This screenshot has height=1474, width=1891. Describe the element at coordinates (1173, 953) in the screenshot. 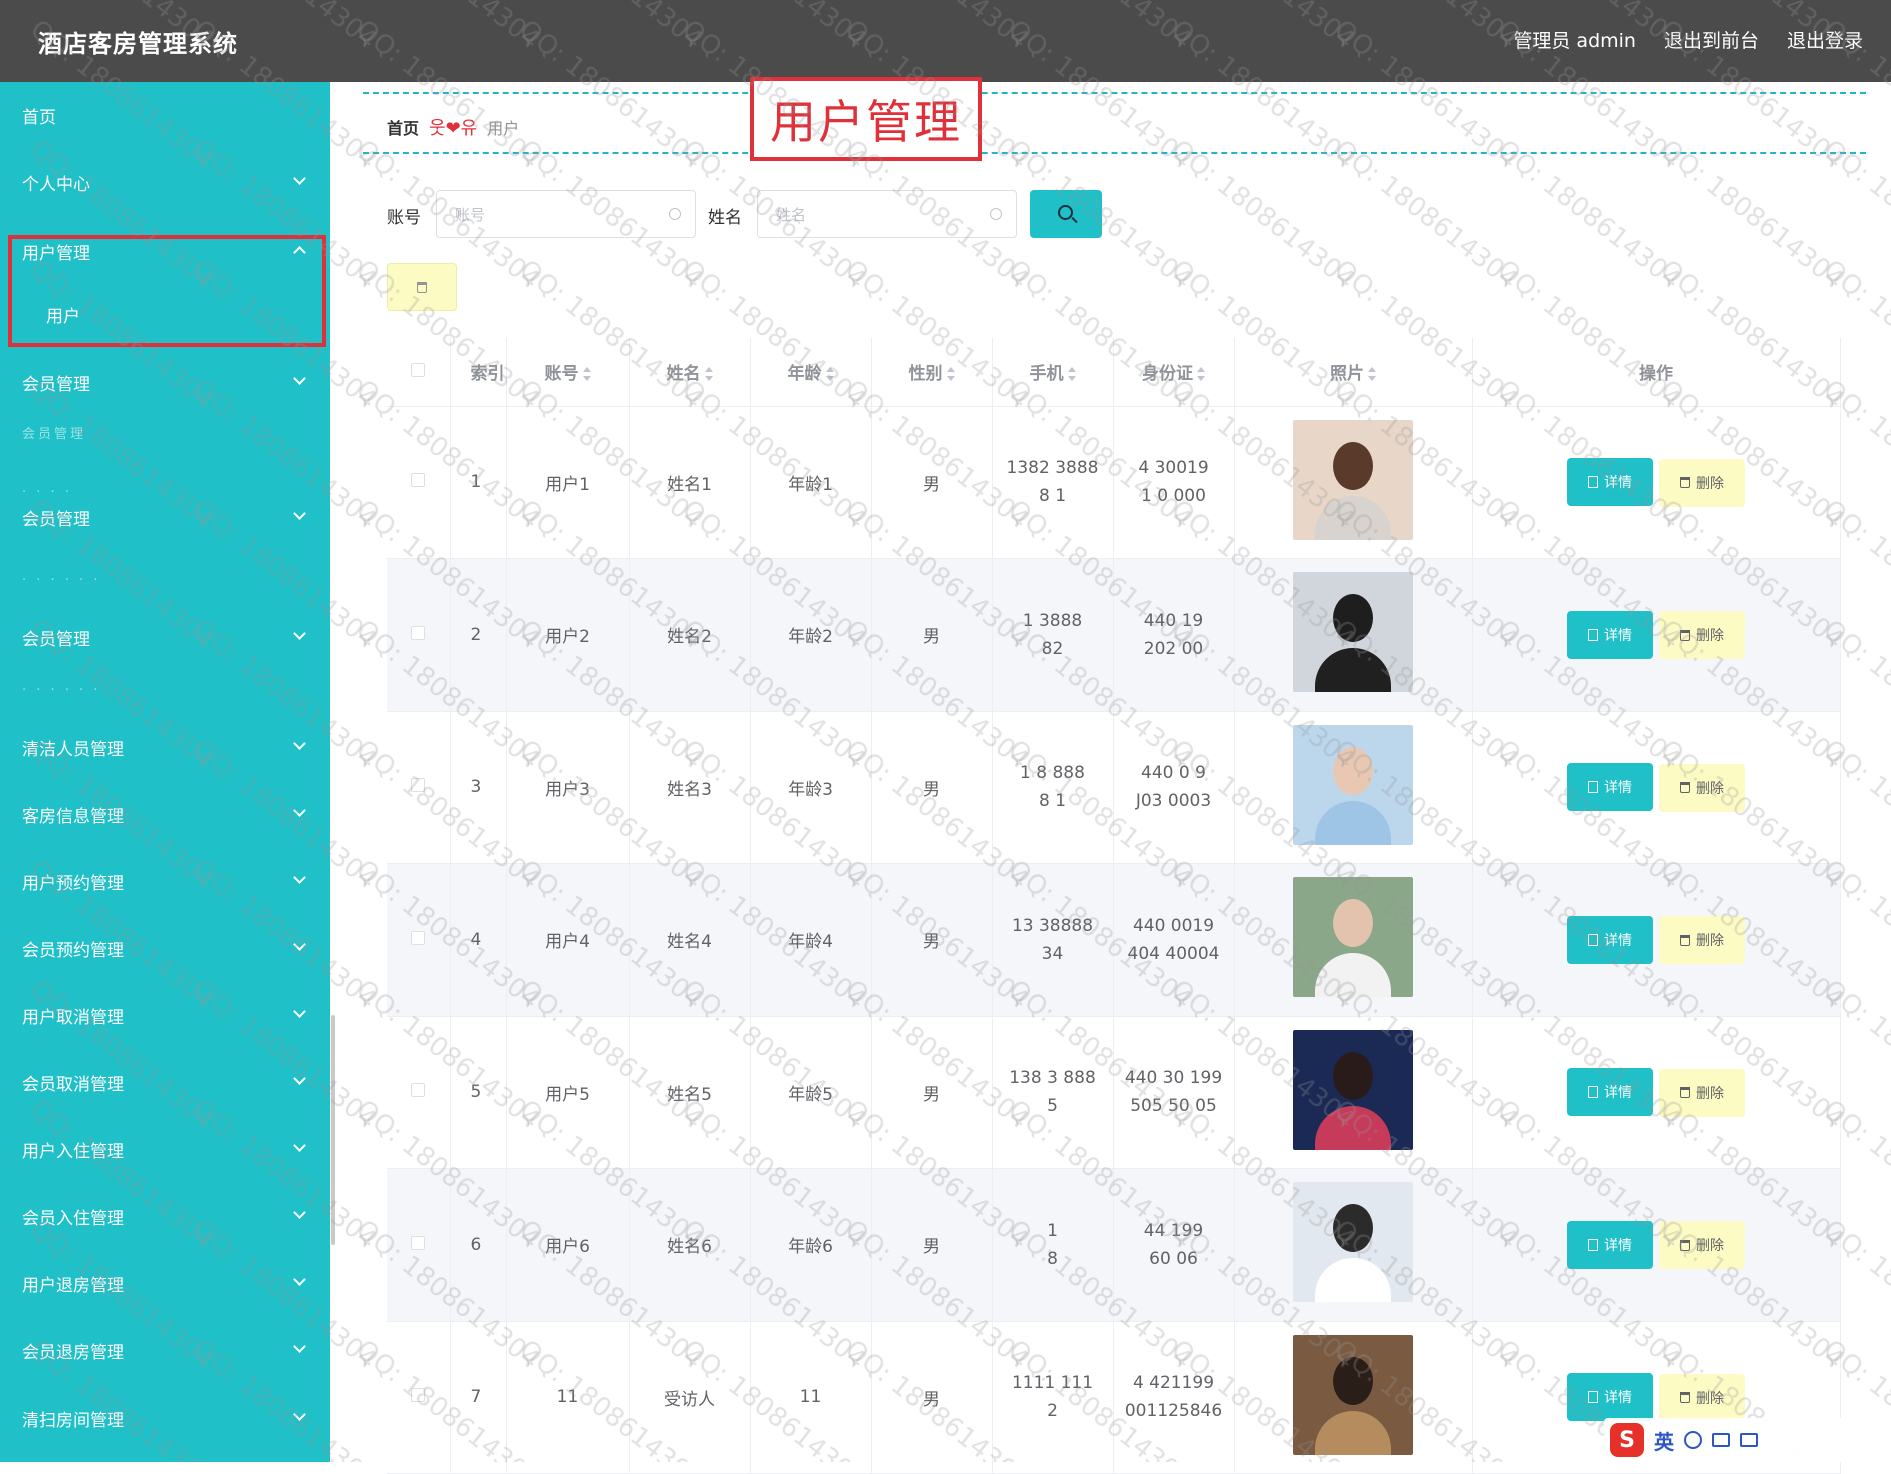

I see `id-line-2: 404 40004` at that location.